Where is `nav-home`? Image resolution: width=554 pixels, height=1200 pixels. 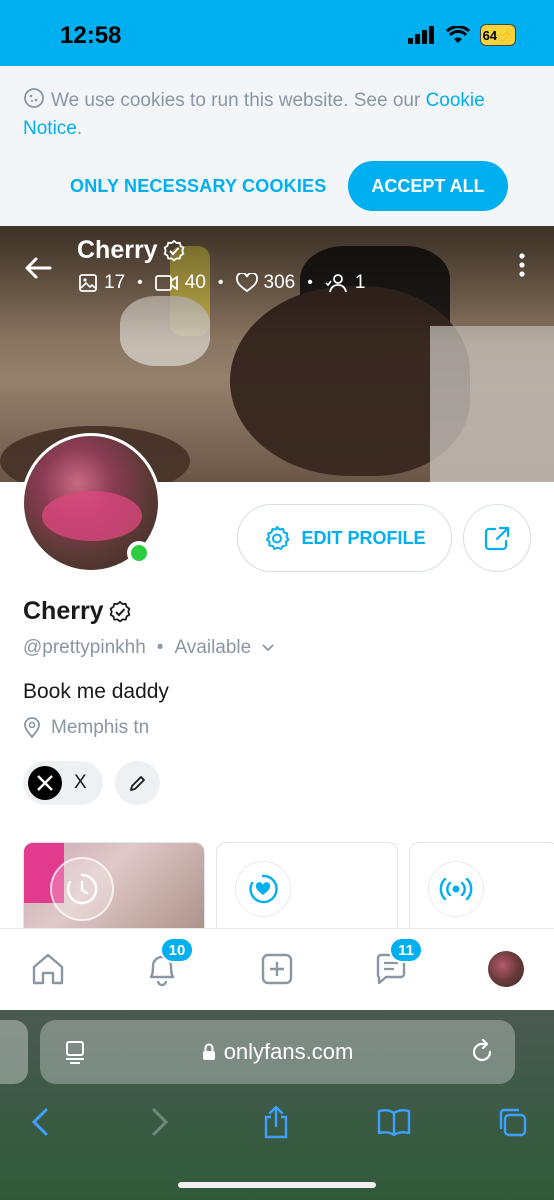 nav-home is located at coordinates (48, 969).